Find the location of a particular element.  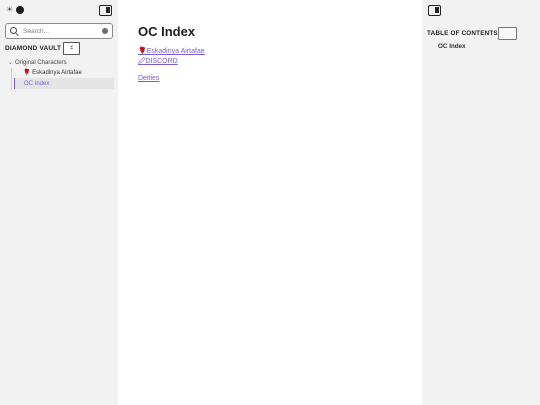

collapse-all-button: ⌄ ⌃ is located at coordinates (72, 48).